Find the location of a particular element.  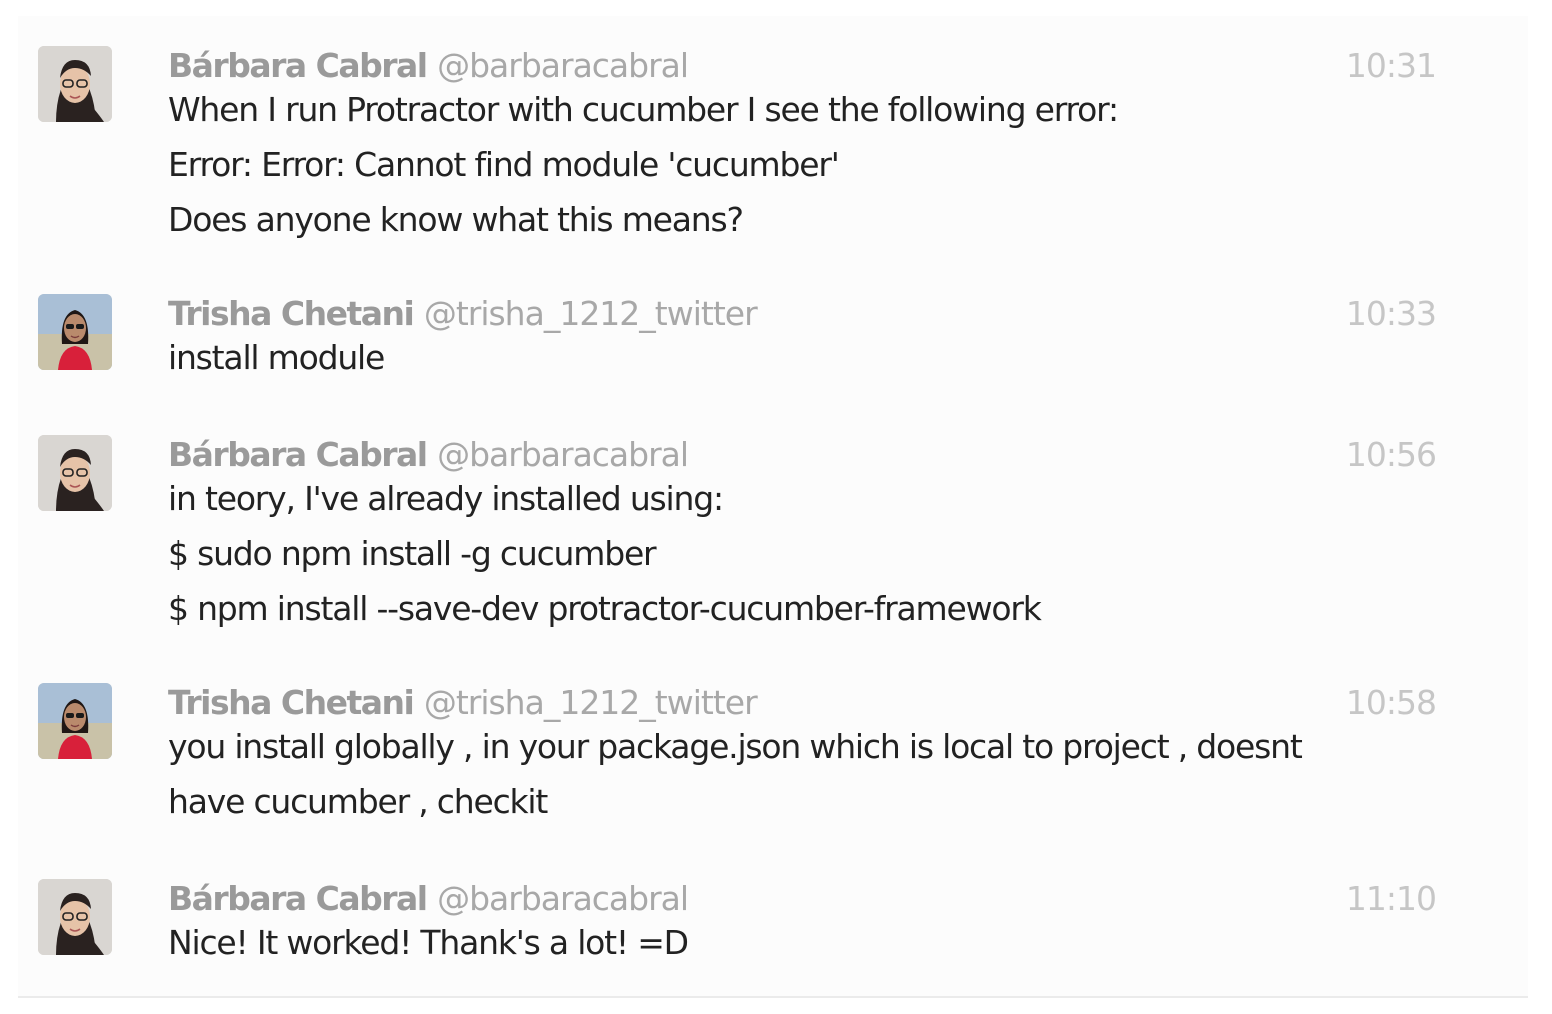

message-line: in teory, I've already installed using: is located at coordinates (446, 498).